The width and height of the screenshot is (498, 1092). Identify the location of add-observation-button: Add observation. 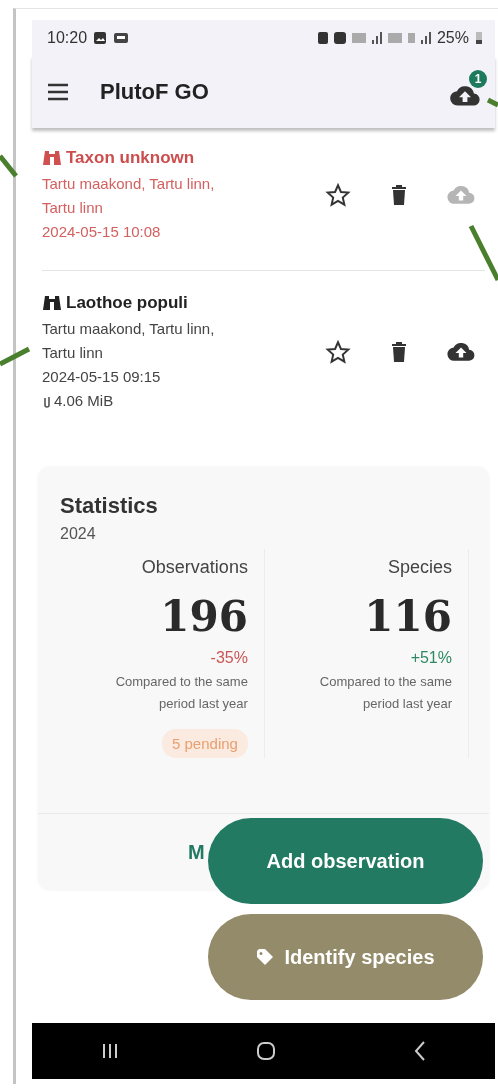
(345, 861).